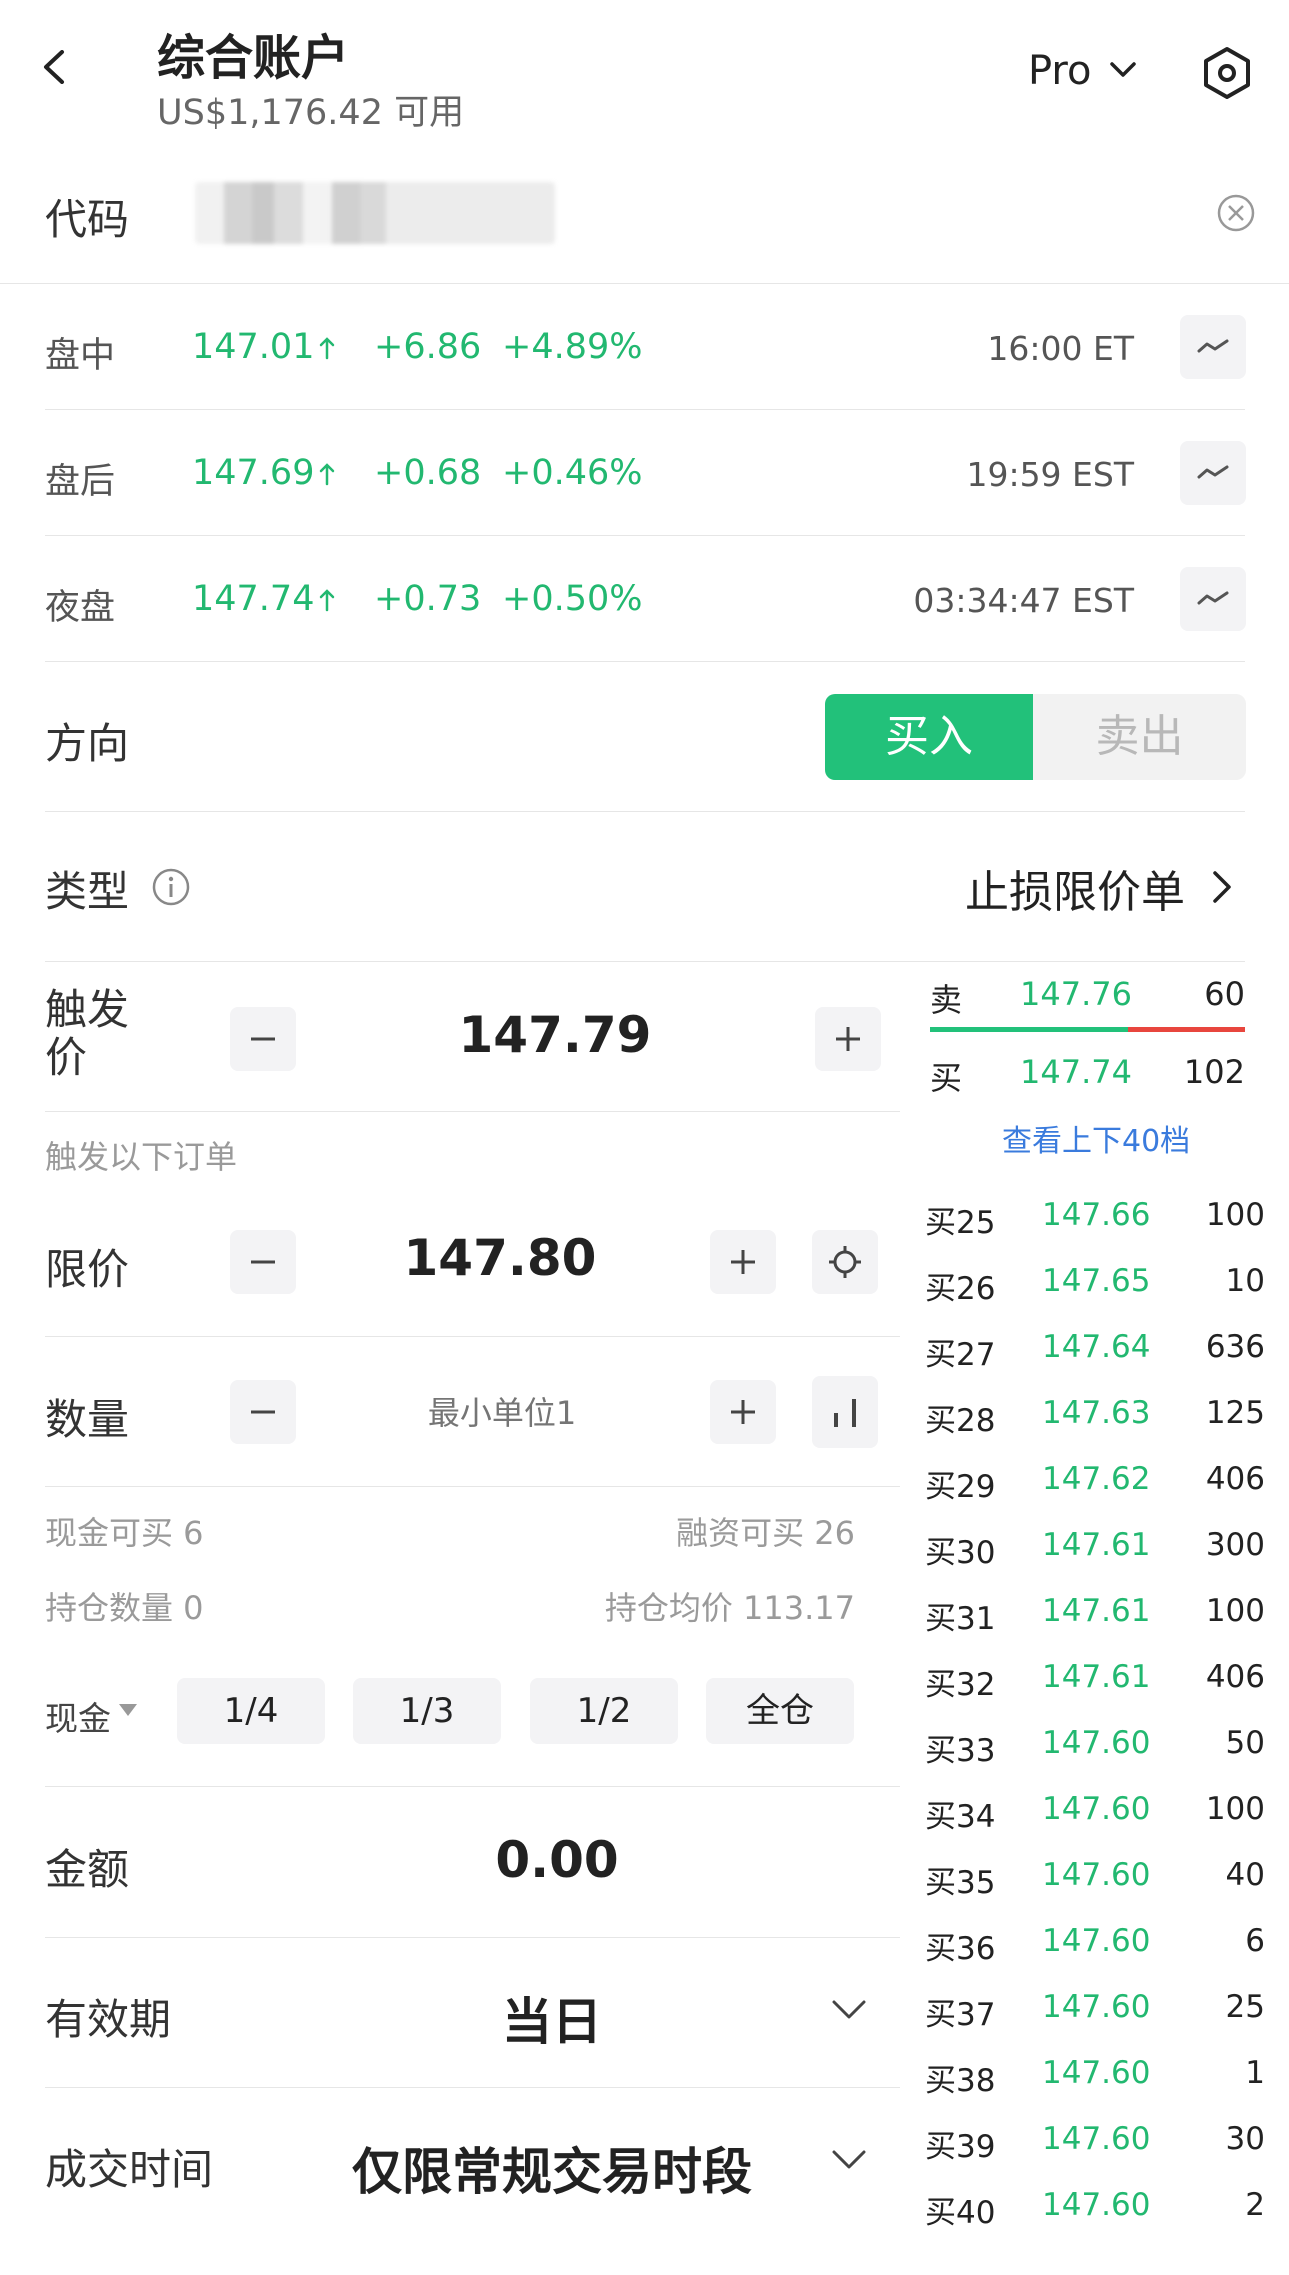 Image resolution: width=1289 pixels, height=2275 pixels. I want to click on depth-level-row: 买34 147.60 100, so click(1095, 1824).